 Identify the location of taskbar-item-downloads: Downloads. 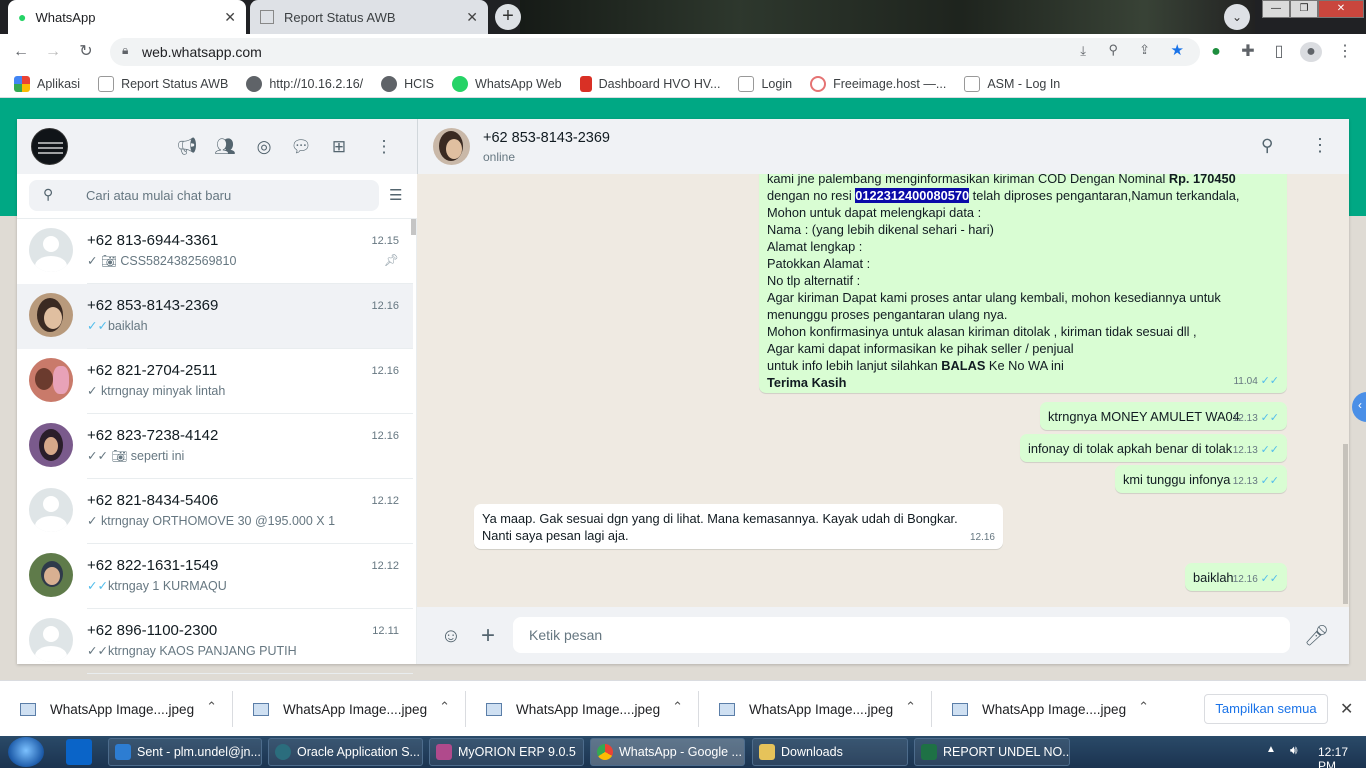
(830, 752).